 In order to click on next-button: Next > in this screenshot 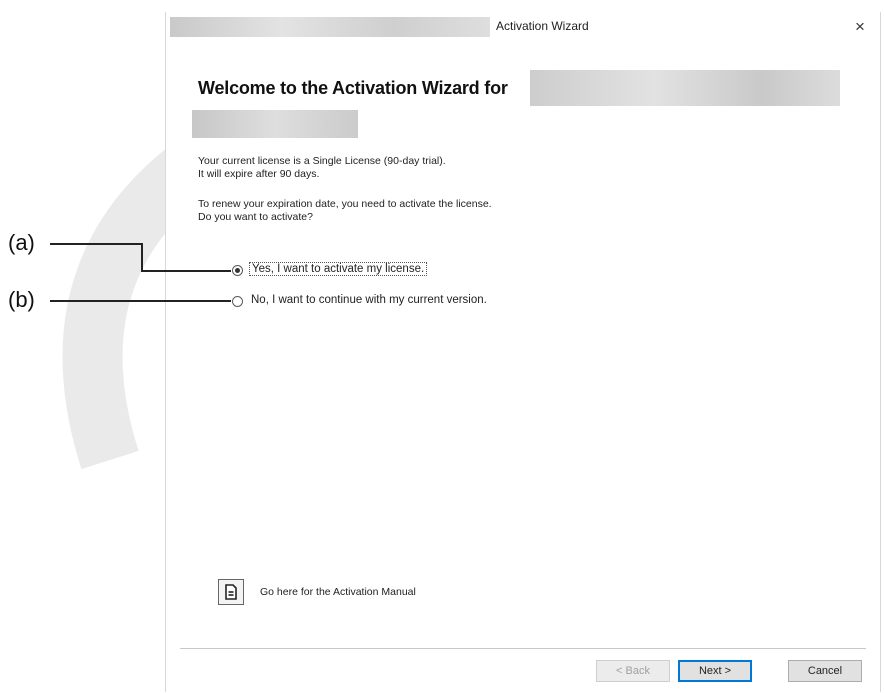, I will do `click(715, 671)`.